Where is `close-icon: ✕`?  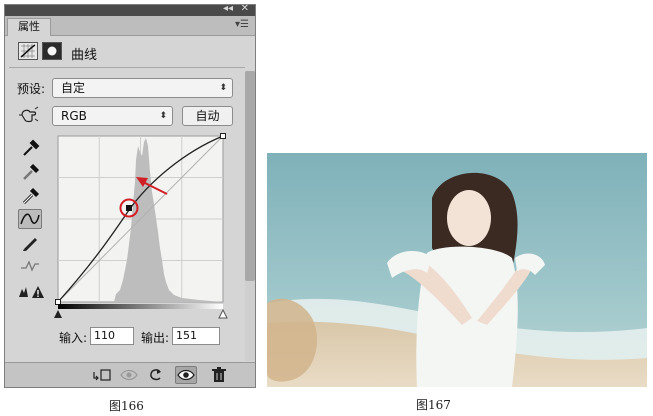 close-icon: ✕ is located at coordinates (245, 9).